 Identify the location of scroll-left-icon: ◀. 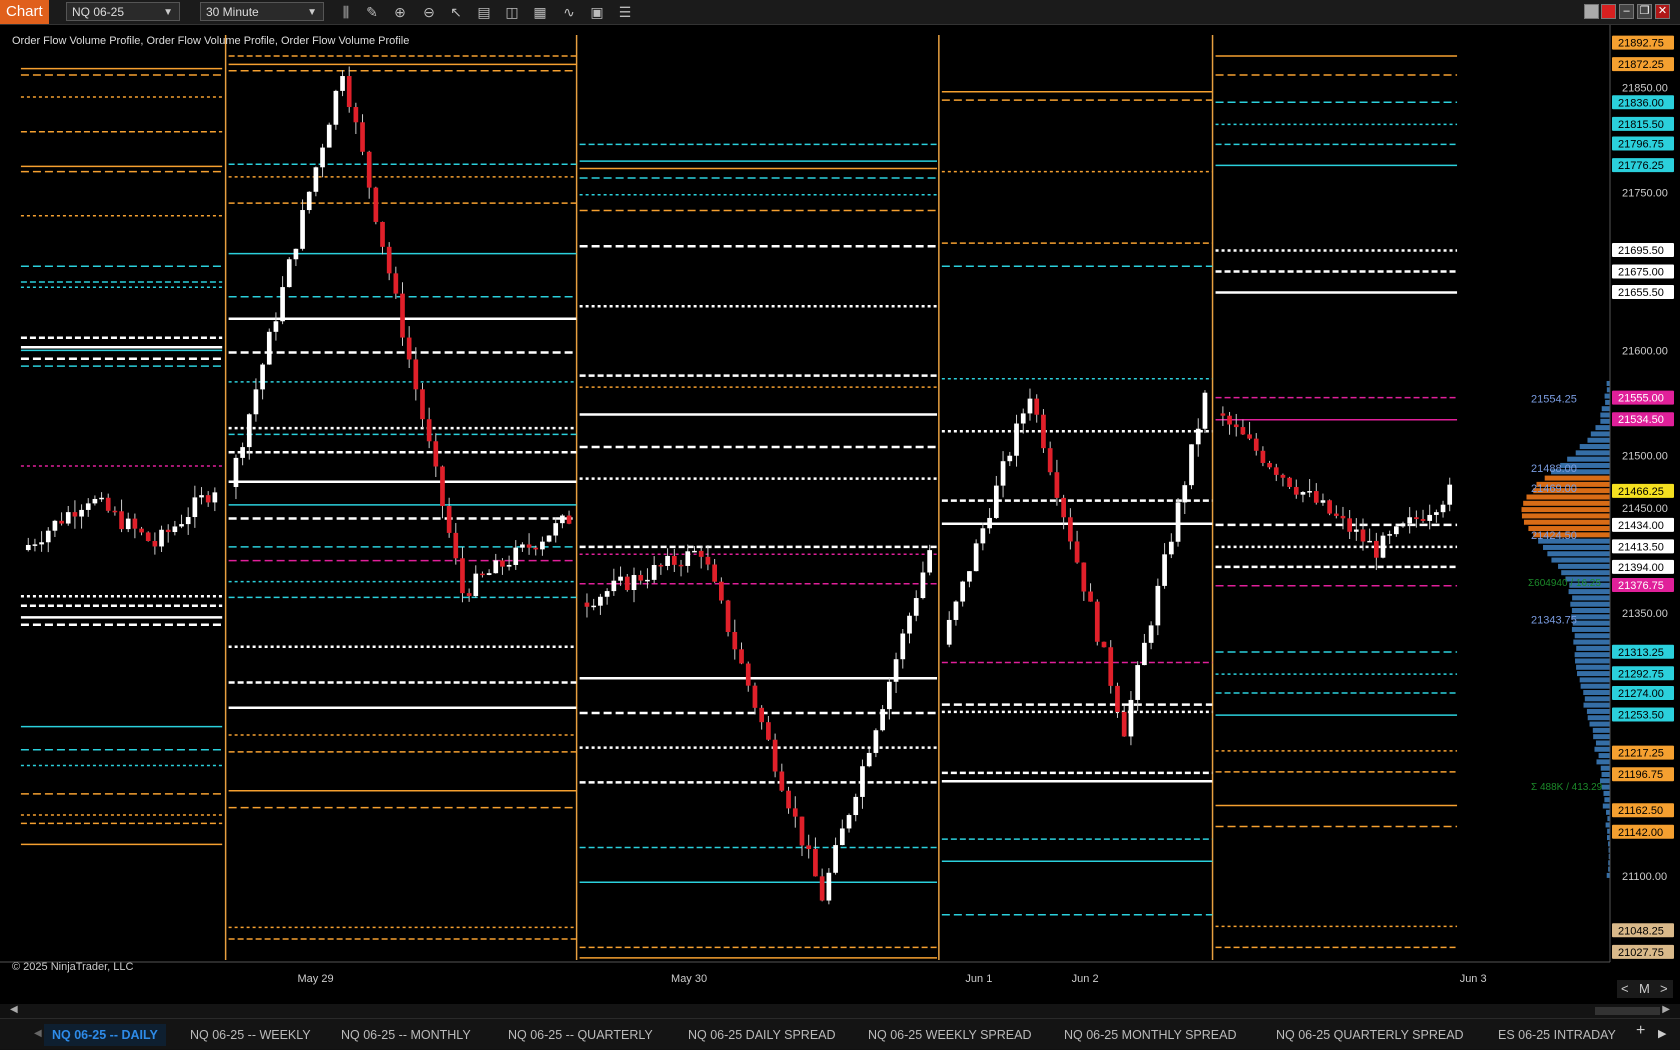
(14, 1009).